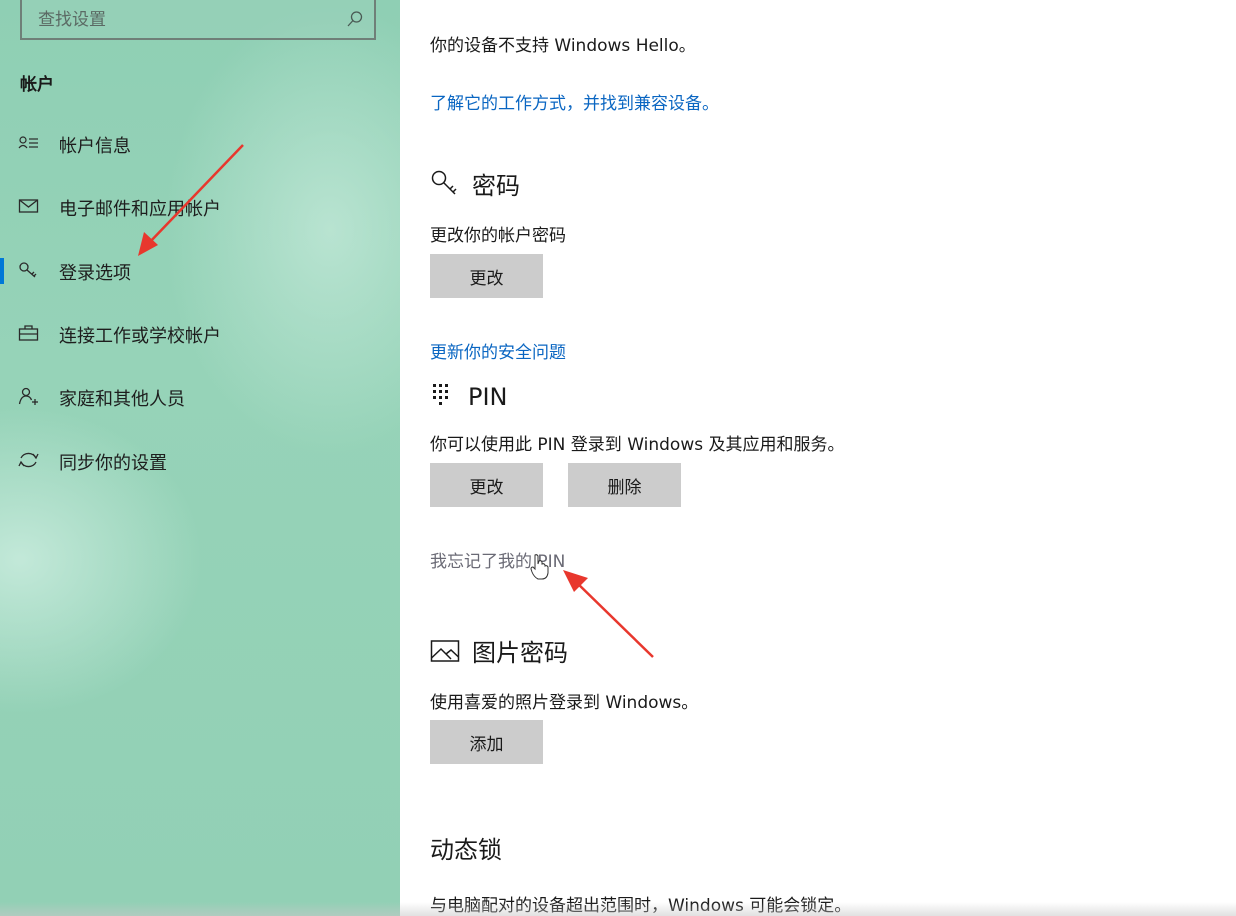 The image size is (1236, 916). I want to click on password-title: 密码, so click(496, 186).